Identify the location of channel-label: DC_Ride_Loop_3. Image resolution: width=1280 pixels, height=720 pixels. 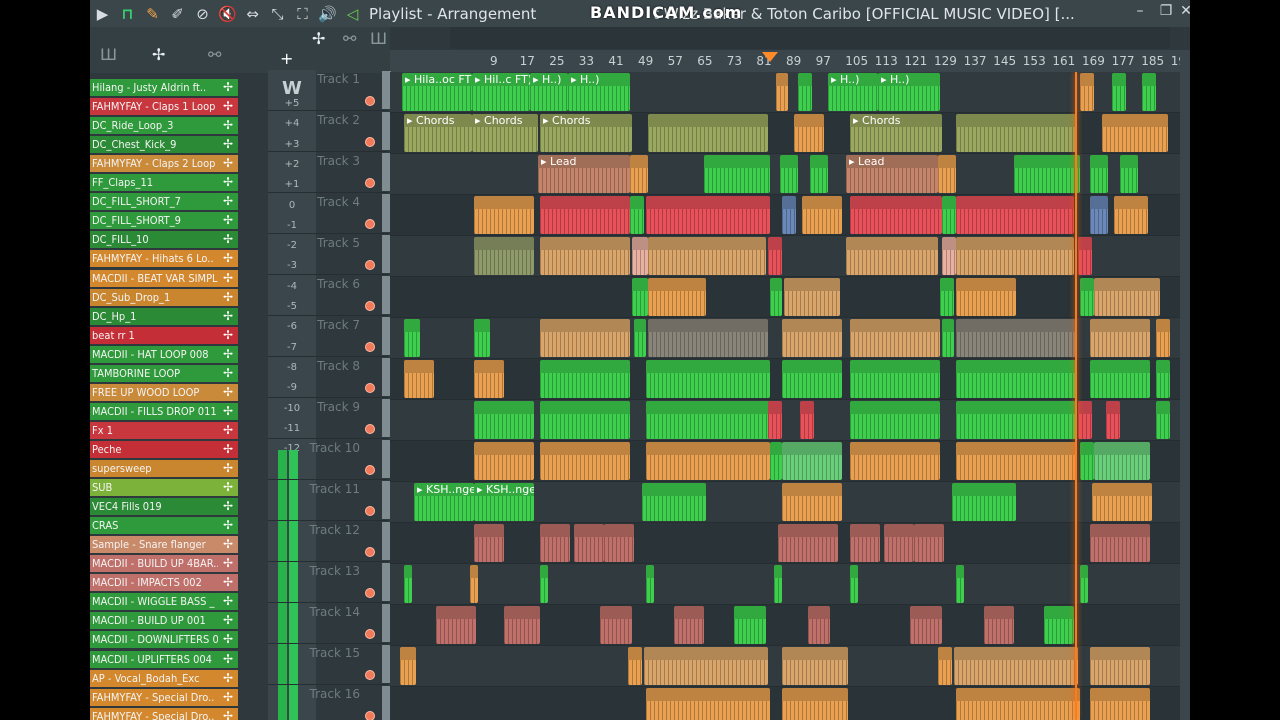
(154, 126).